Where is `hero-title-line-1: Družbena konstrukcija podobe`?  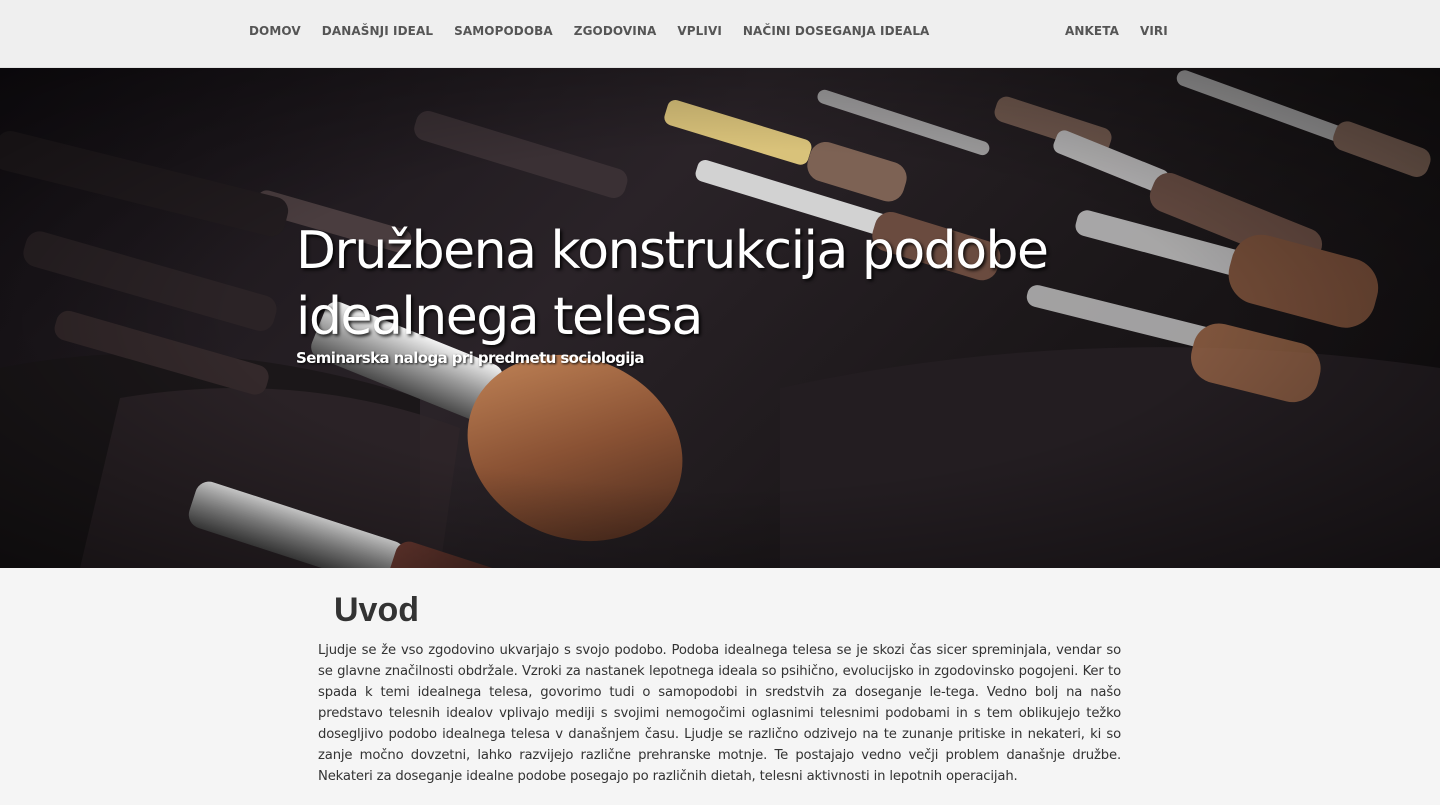 hero-title-line-1: Družbena konstrukcija podobe is located at coordinates (672, 251).